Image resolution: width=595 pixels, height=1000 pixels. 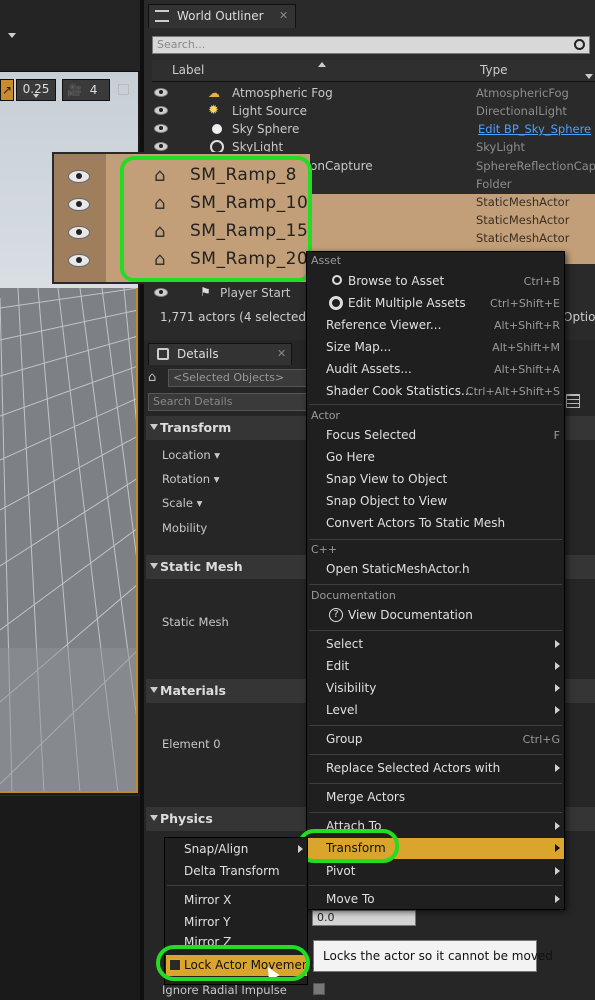 I want to click on menu-item-shortcut: Ctrl+G, so click(x=541, y=739).